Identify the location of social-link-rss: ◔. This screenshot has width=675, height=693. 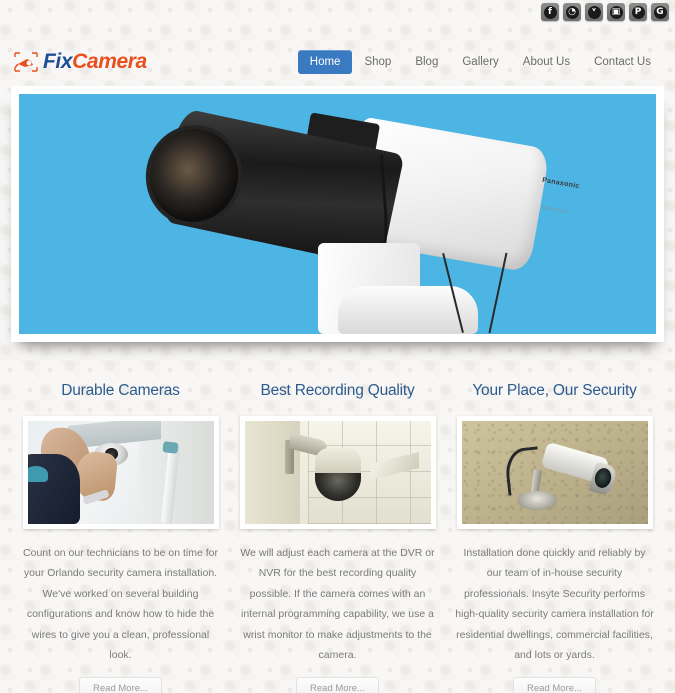
(572, 12).